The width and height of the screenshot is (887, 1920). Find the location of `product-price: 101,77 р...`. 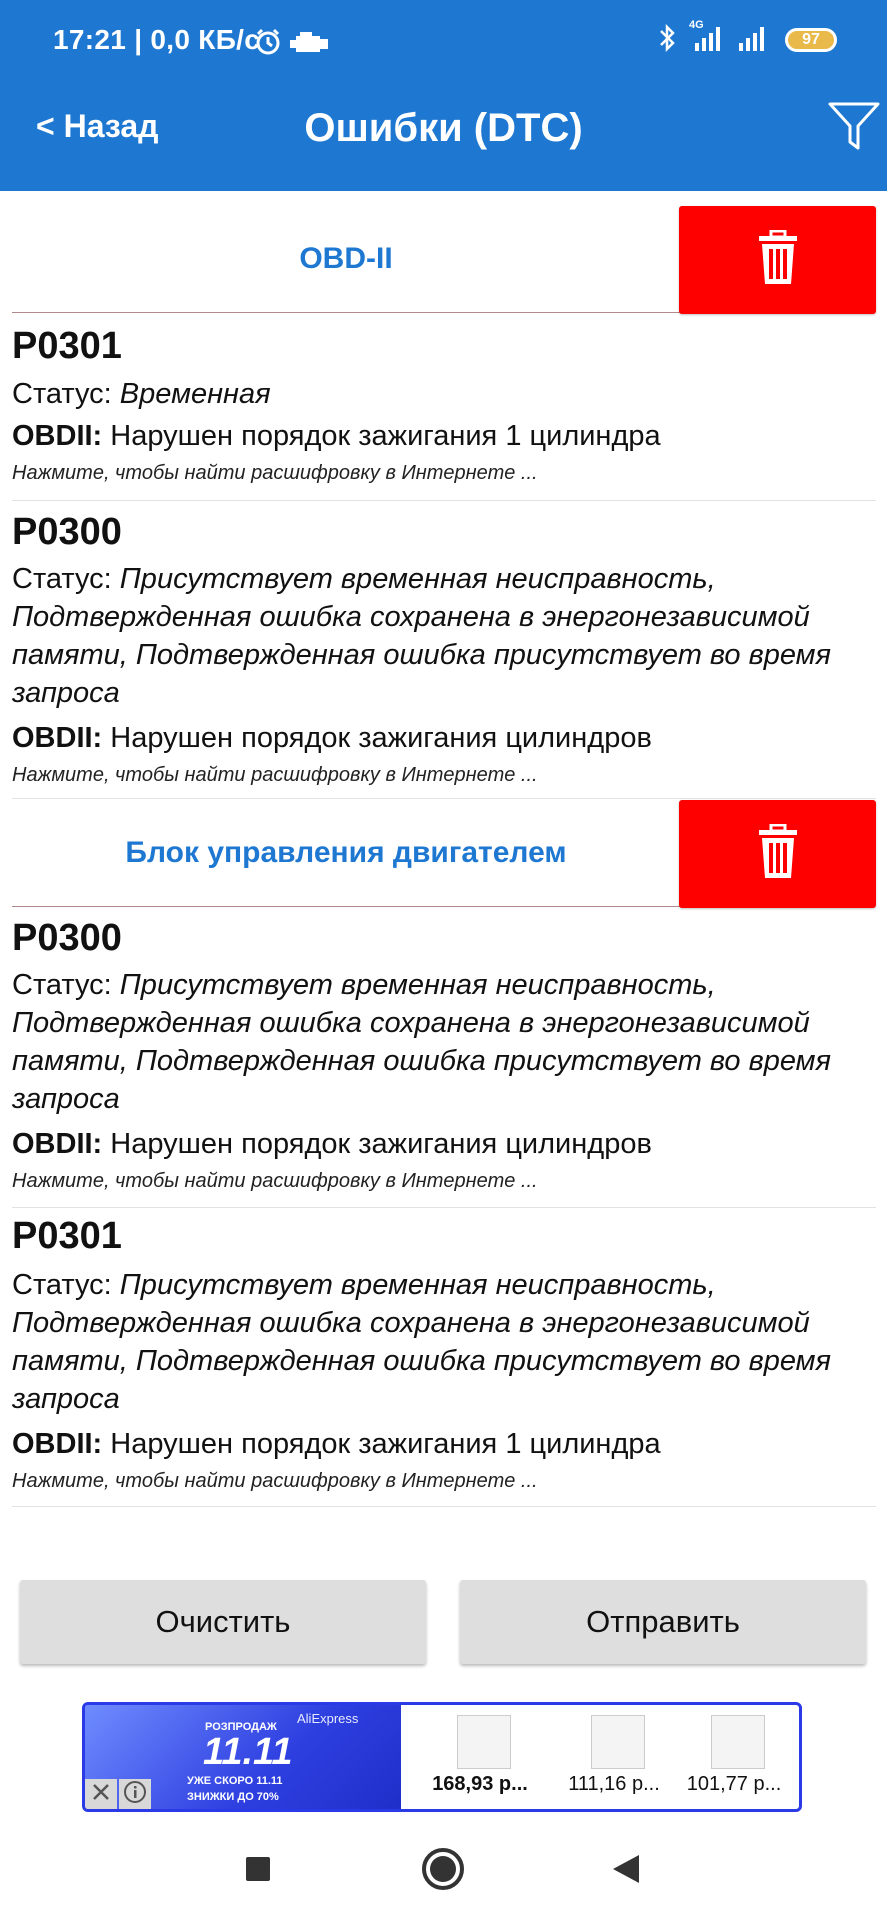

product-price: 101,77 р... is located at coordinates (734, 1784).